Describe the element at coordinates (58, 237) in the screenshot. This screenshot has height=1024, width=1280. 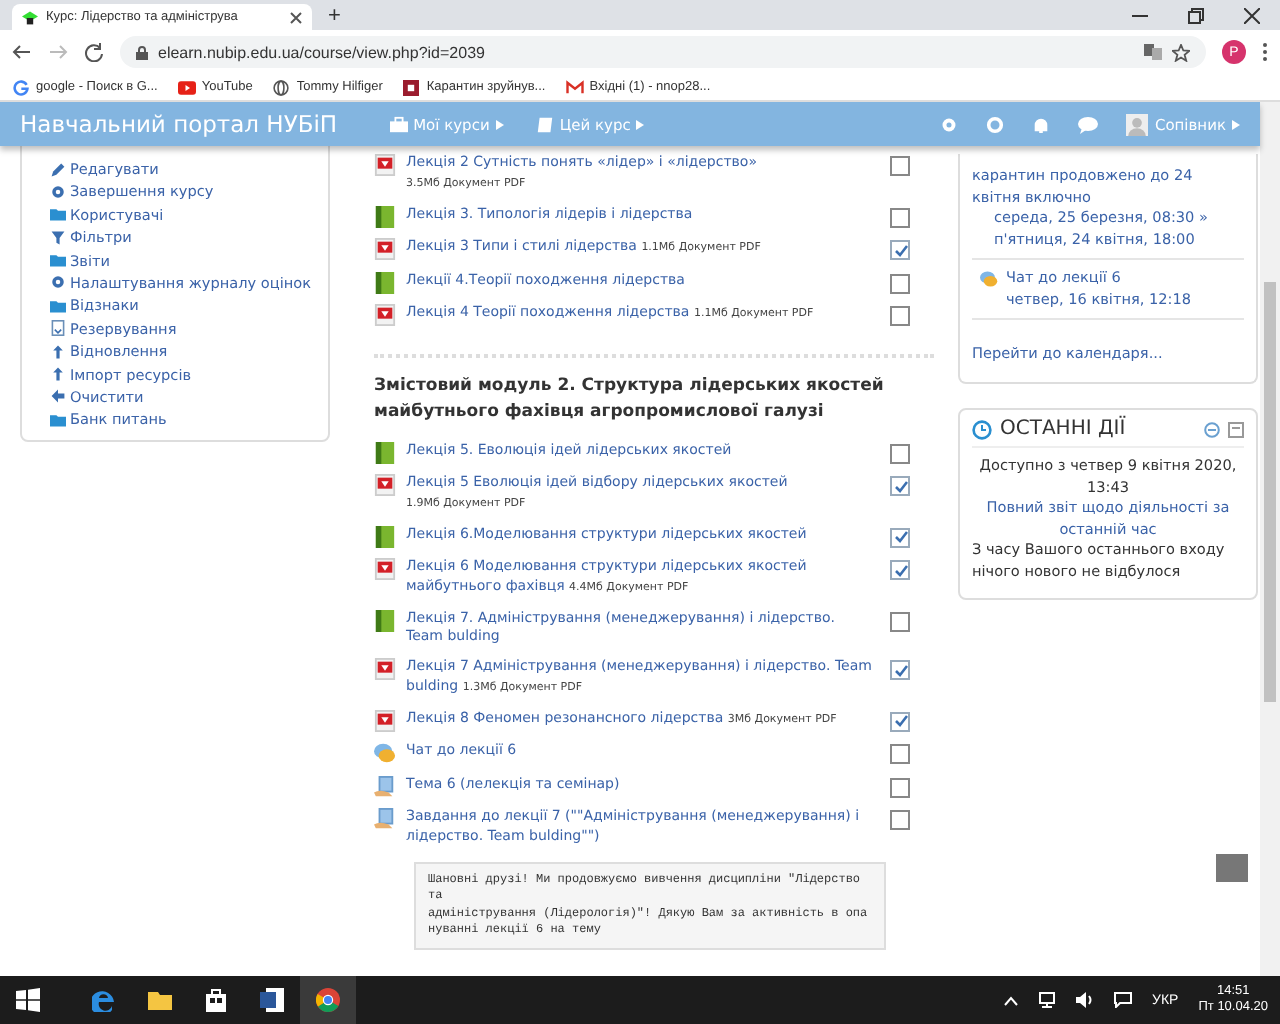
I see `filter-icon` at that location.